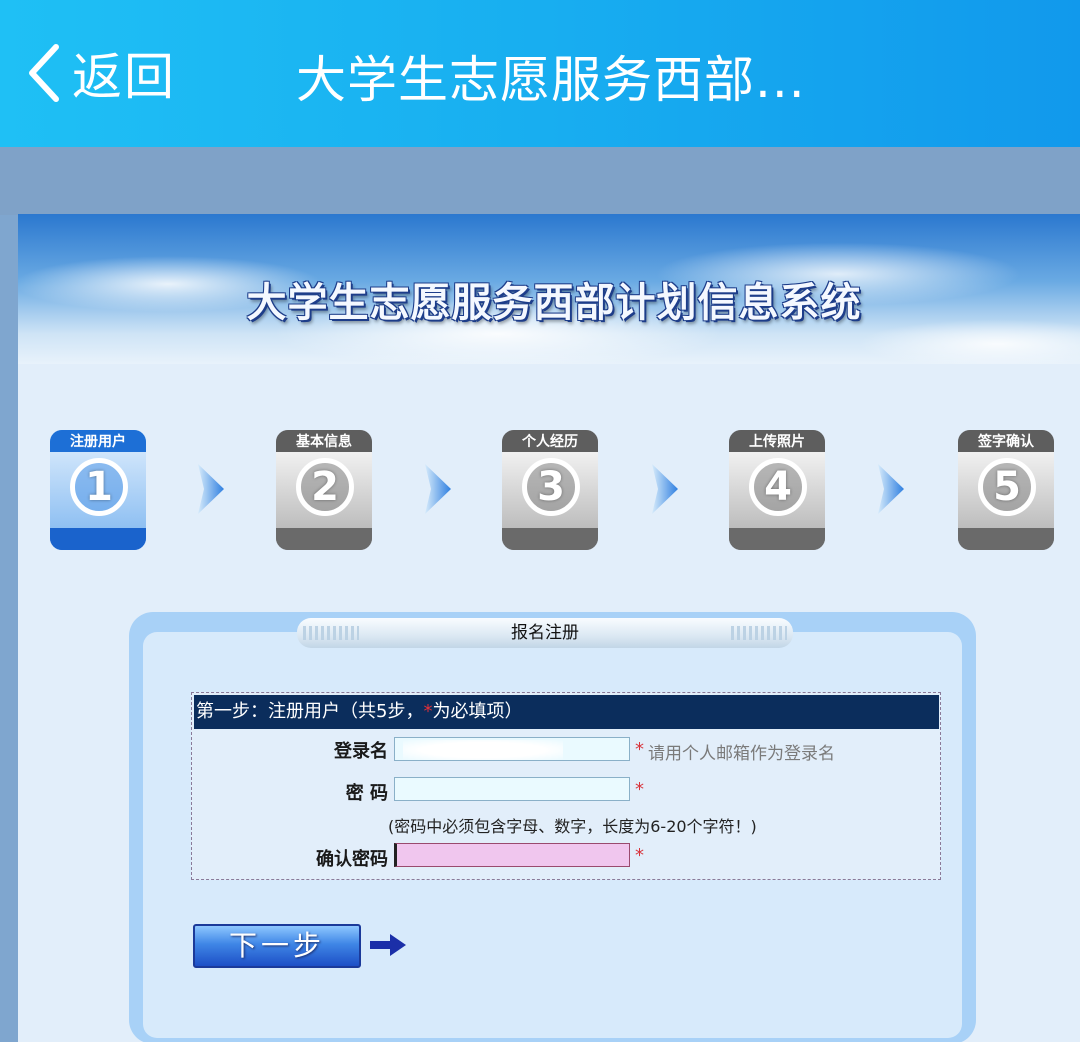 The width and height of the screenshot is (1080, 1042). Describe the element at coordinates (99, 487) in the screenshot. I see `step-number: 1` at that location.